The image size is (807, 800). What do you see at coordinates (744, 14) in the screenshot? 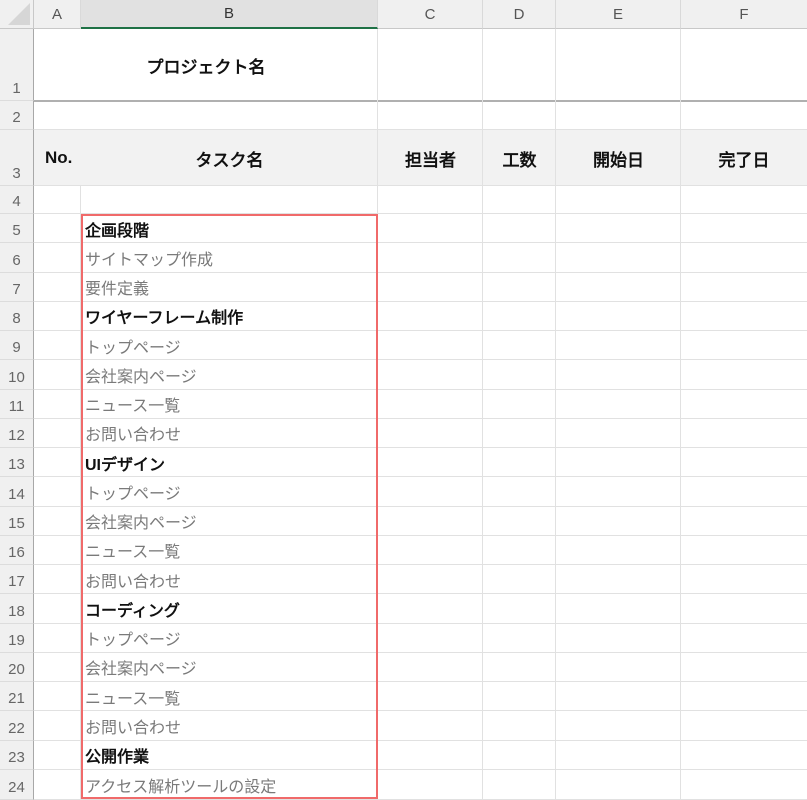
I see `column-header-f: F` at bounding box center [744, 14].